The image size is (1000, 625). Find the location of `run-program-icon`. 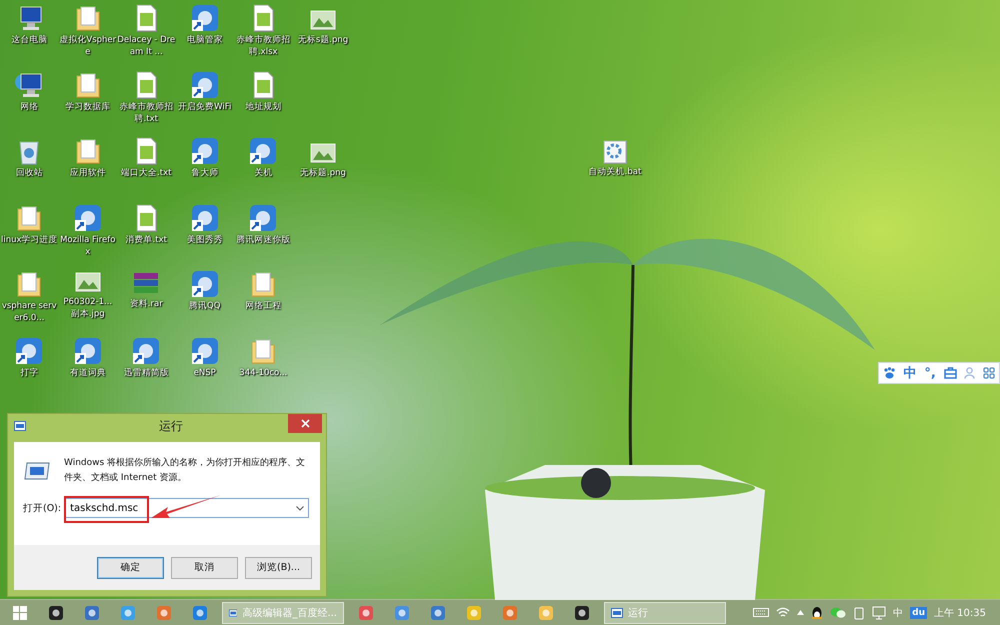

run-program-icon is located at coordinates (37, 471).